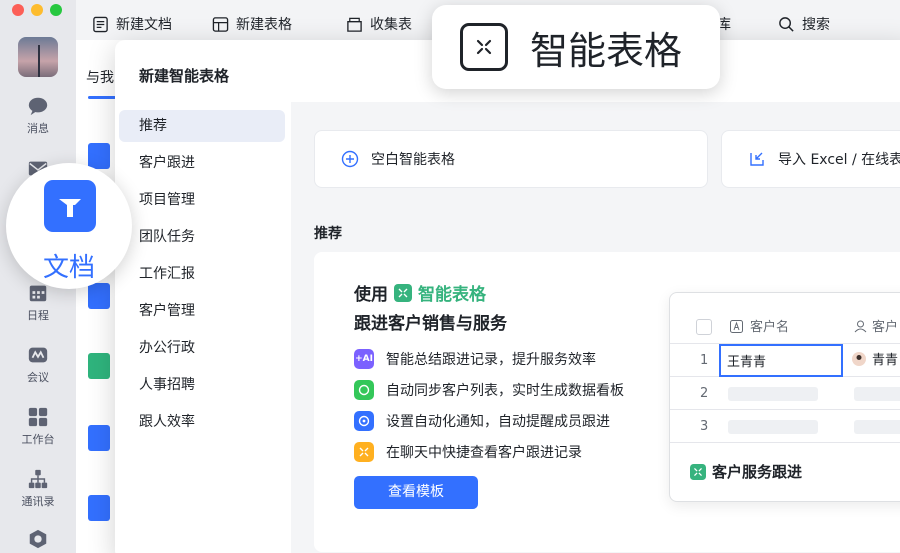 This screenshot has height=553, width=900. I want to click on dock-item-label: 工作台, so click(38, 439).